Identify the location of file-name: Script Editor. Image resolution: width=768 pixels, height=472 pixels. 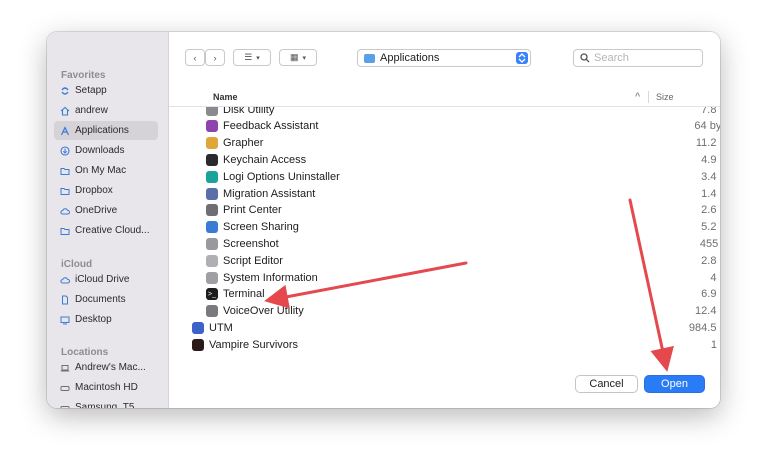
(253, 260).